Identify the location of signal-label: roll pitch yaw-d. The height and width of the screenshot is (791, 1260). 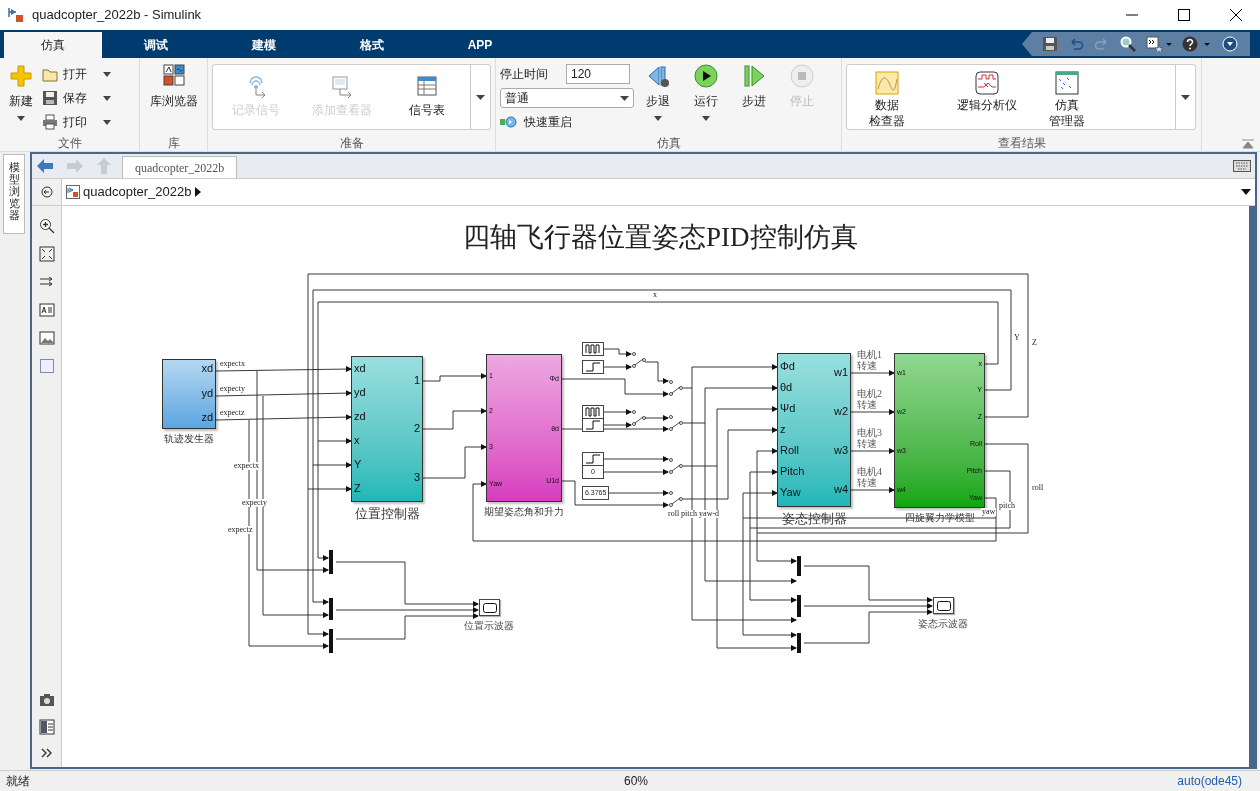
(694, 514).